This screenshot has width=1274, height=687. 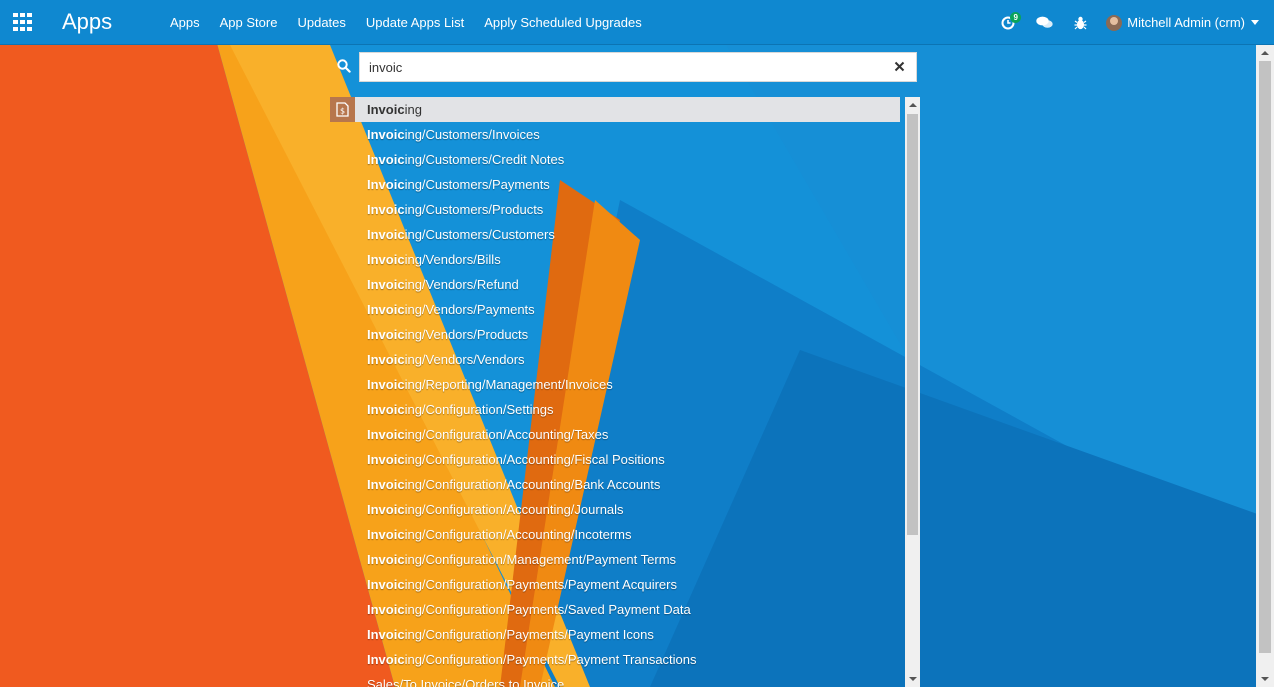 What do you see at coordinates (452, 259) in the screenshot?
I see `result-item-rest: ing/Vendors/Bills` at bounding box center [452, 259].